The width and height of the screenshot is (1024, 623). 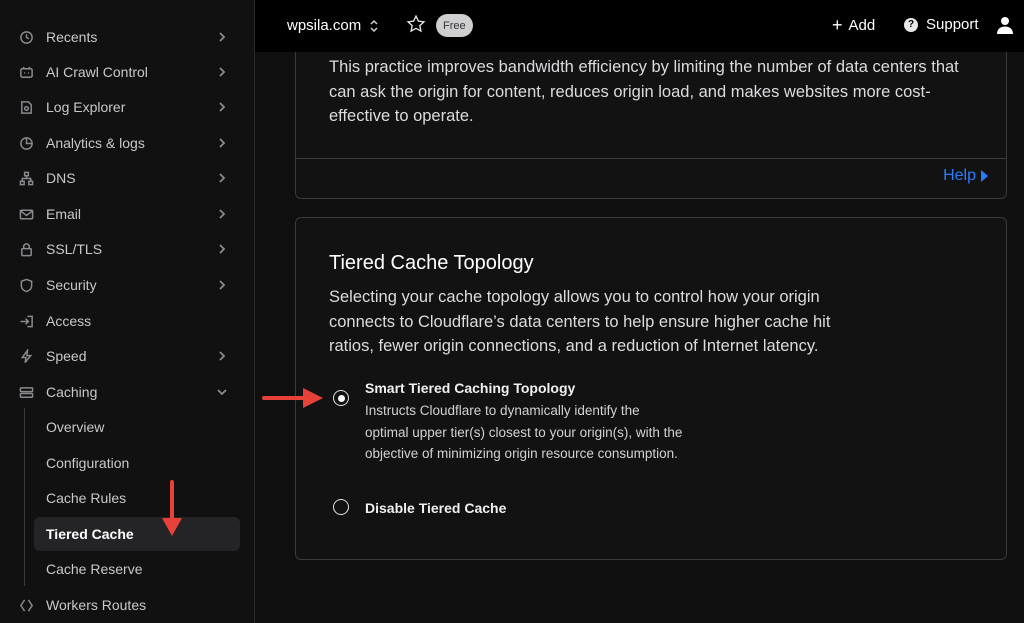 What do you see at coordinates (66, 356) in the screenshot?
I see `sidebar-item-label: Speed` at bounding box center [66, 356].